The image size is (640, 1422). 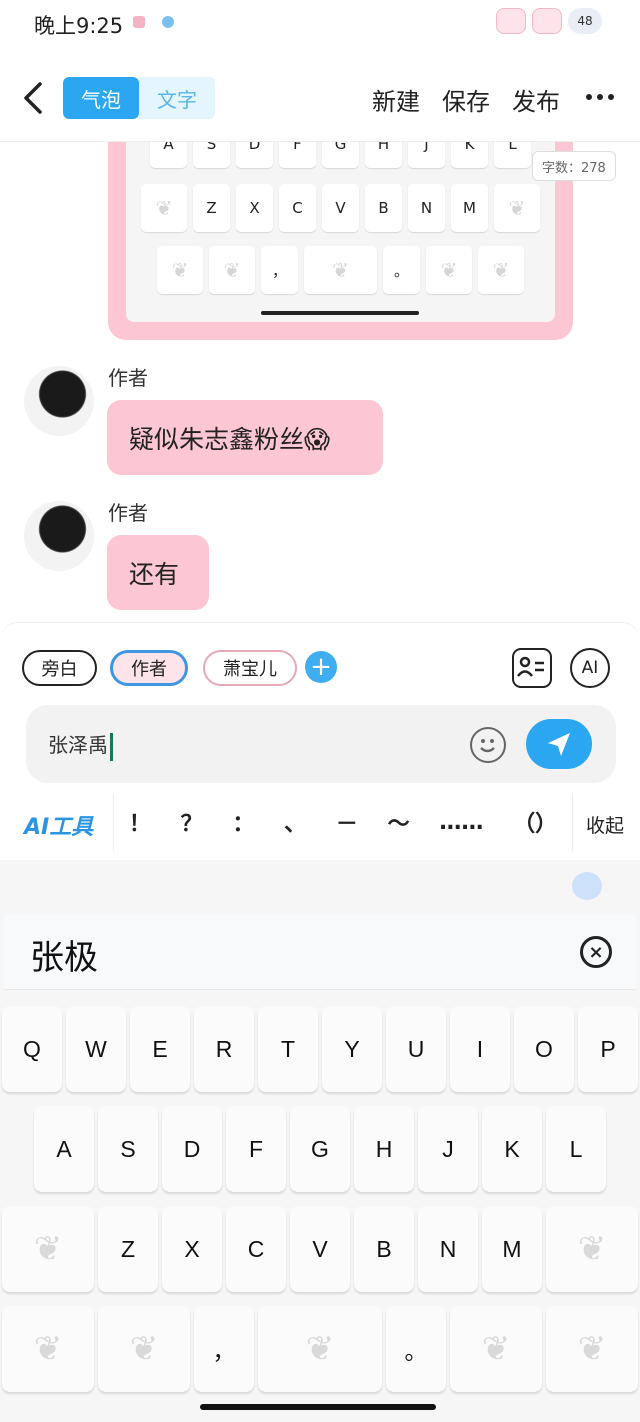 What do you see at coordinates (320, 24) in the screenshot?
I see `status-bar: 晚上9:25 48` at bounding box center [320, 24].